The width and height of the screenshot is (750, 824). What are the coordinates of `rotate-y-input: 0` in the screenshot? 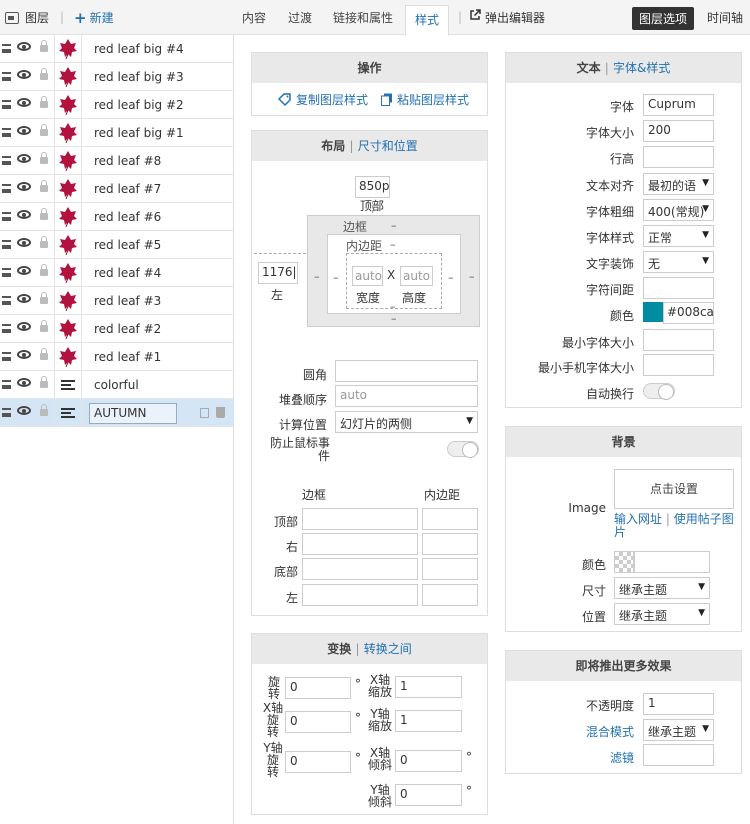 It's located at (318, 762).